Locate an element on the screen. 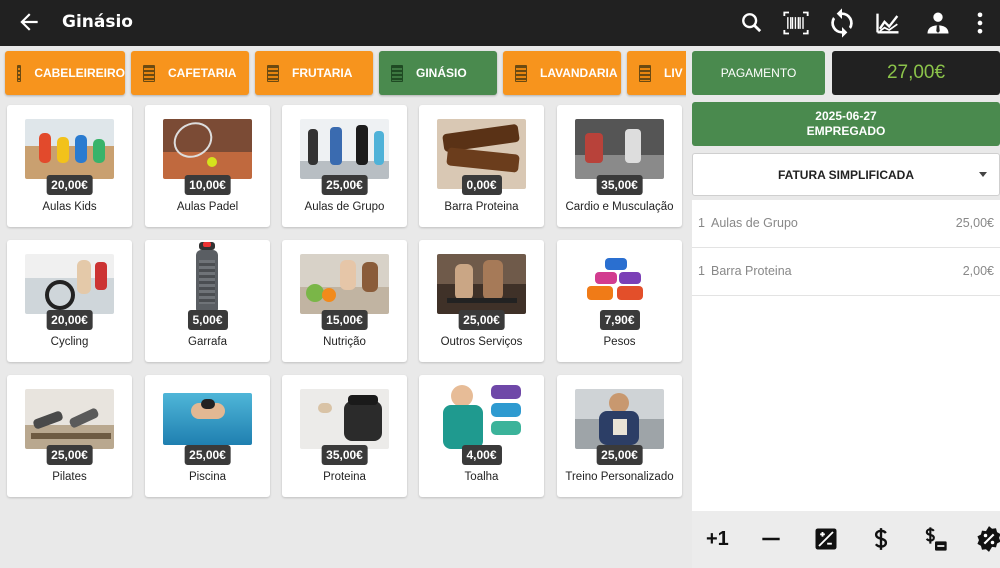  product-name: Nutrição is located at coordinates (344, 342).